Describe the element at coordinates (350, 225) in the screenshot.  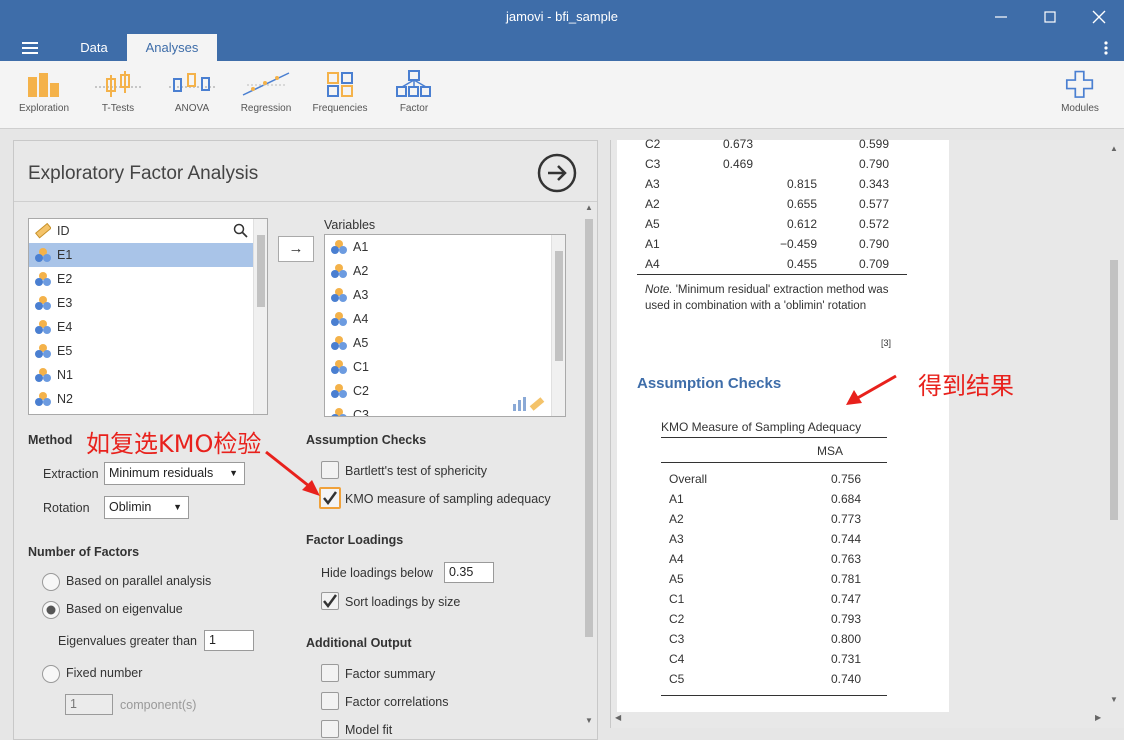
I see `variables-header: Variables` at that location.